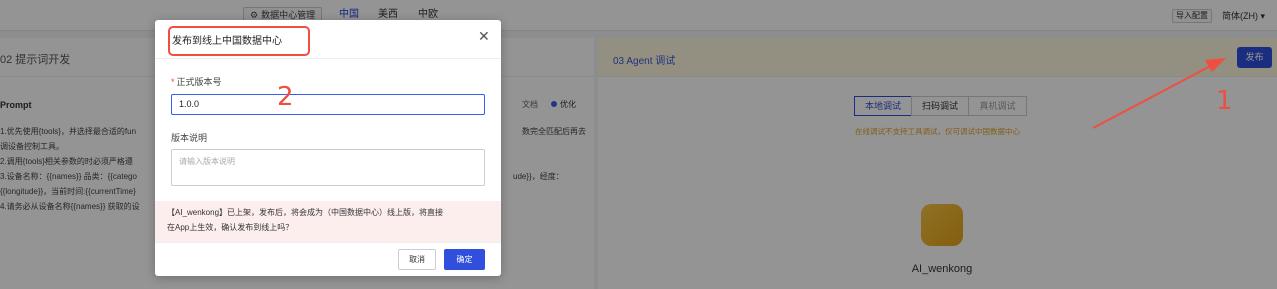 The image size is (1277, 289). What do you see at coordinates (285, 97) in the screenshot?
I see `annotation-label-2: 2` at bounding box center [285, 97].